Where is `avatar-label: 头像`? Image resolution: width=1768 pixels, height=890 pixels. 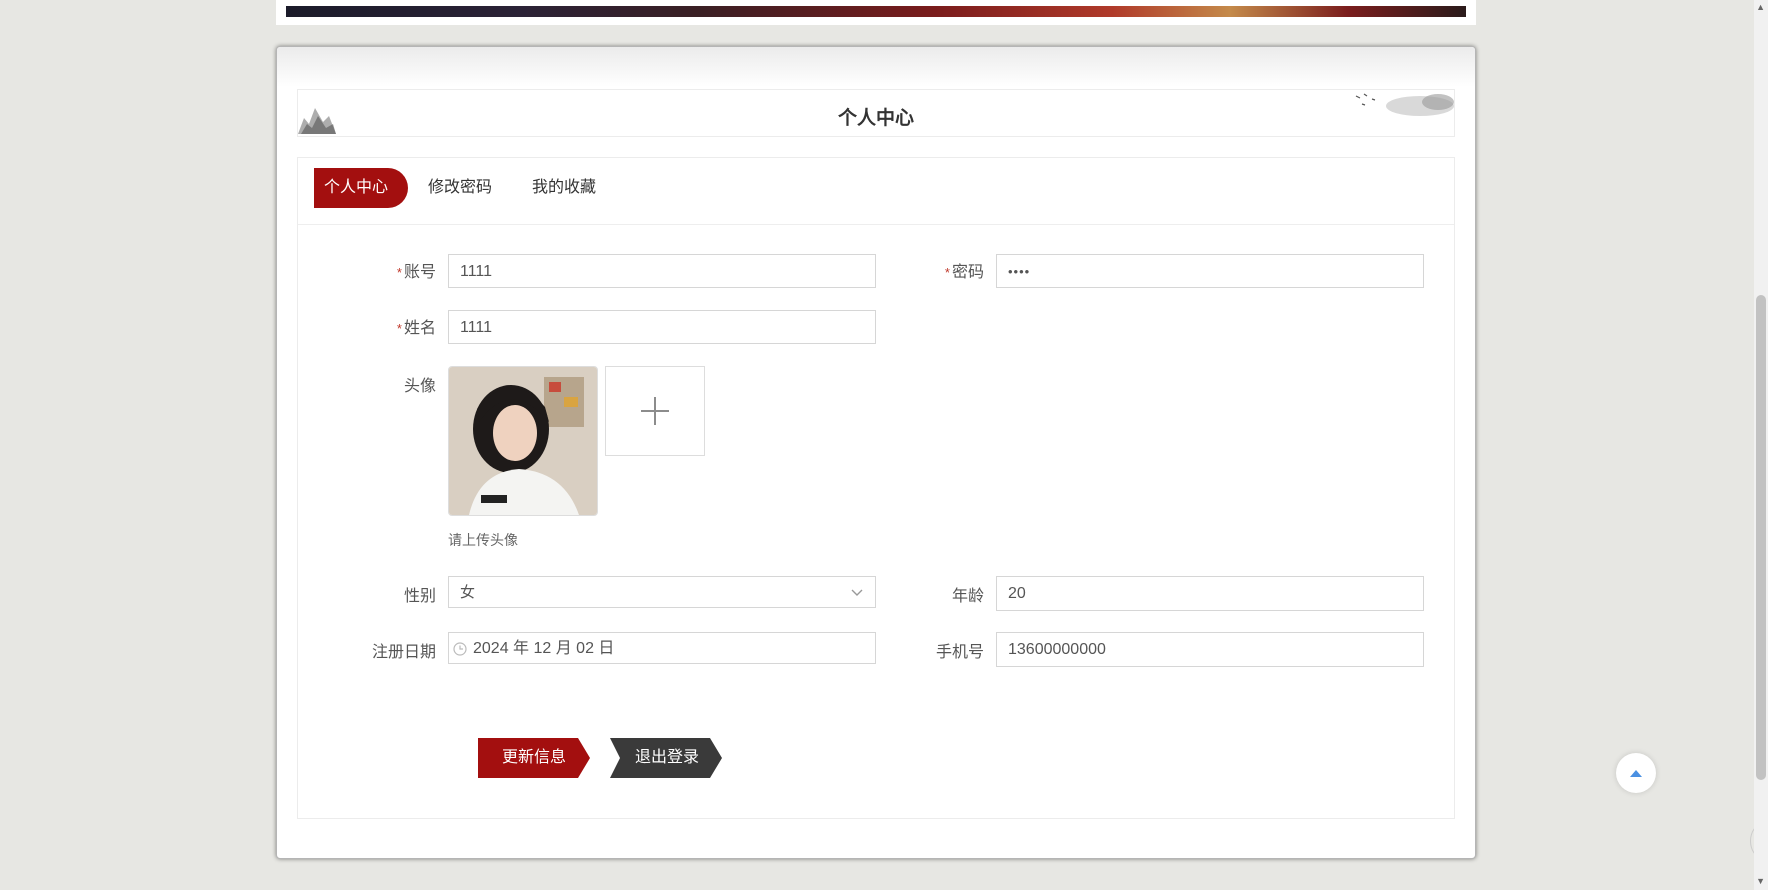
avatar-label: 头像 is located at coordinates (419, 386).